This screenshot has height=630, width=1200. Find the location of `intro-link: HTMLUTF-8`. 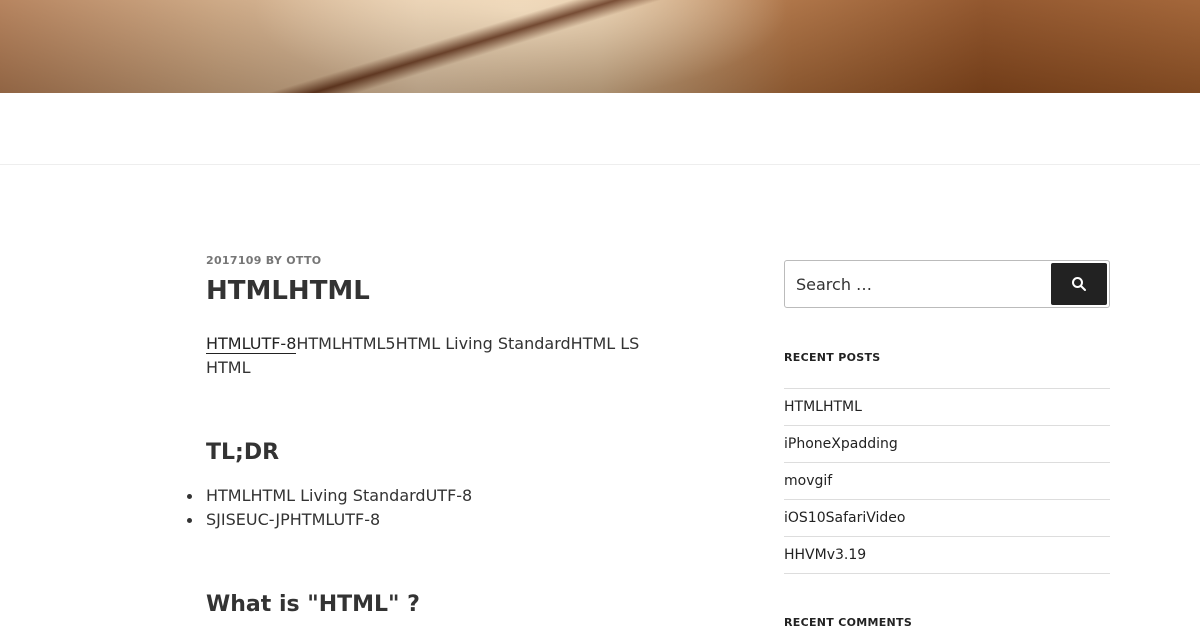

intro-link: HTMLUTF-8 is located at coordinates (251, 344).